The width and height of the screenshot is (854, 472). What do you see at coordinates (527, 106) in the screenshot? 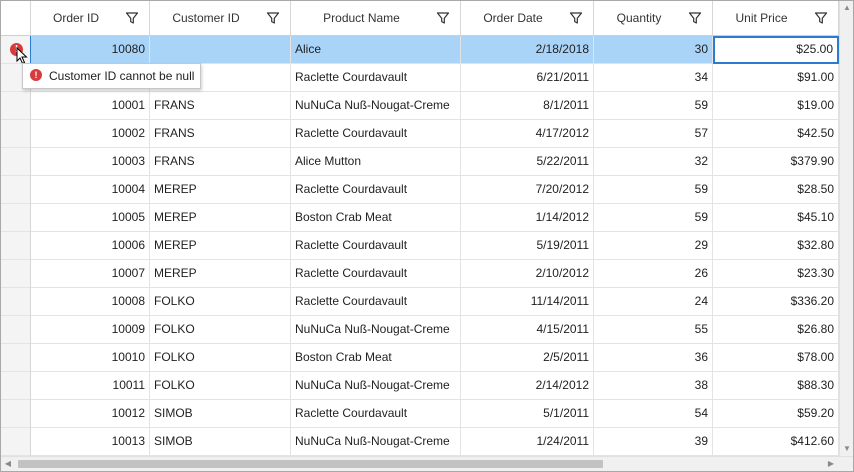
I see `cell-order-date: 8/1/2011` at bounding box center [527, 106].